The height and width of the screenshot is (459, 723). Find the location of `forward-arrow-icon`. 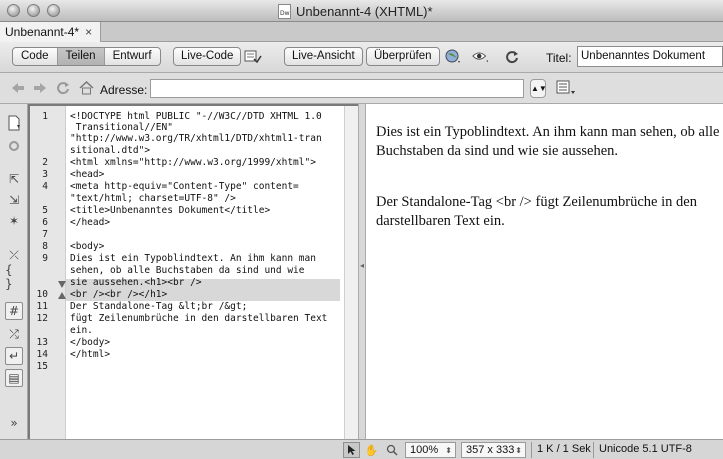

forward-arrow-icon is located at coordinates (40, 88).